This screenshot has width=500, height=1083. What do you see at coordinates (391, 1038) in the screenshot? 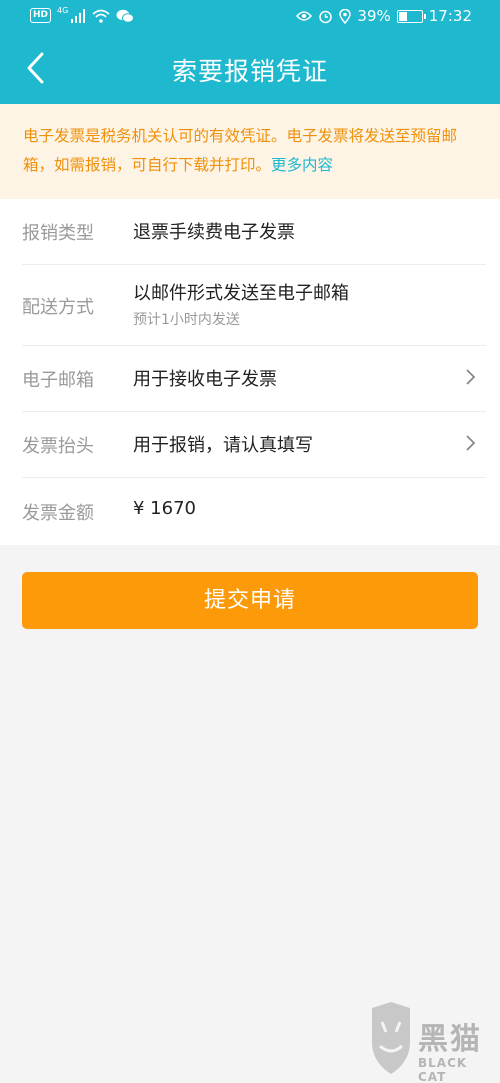
I see `black-cat-logo-icon` at bounding box center [391, 1038].